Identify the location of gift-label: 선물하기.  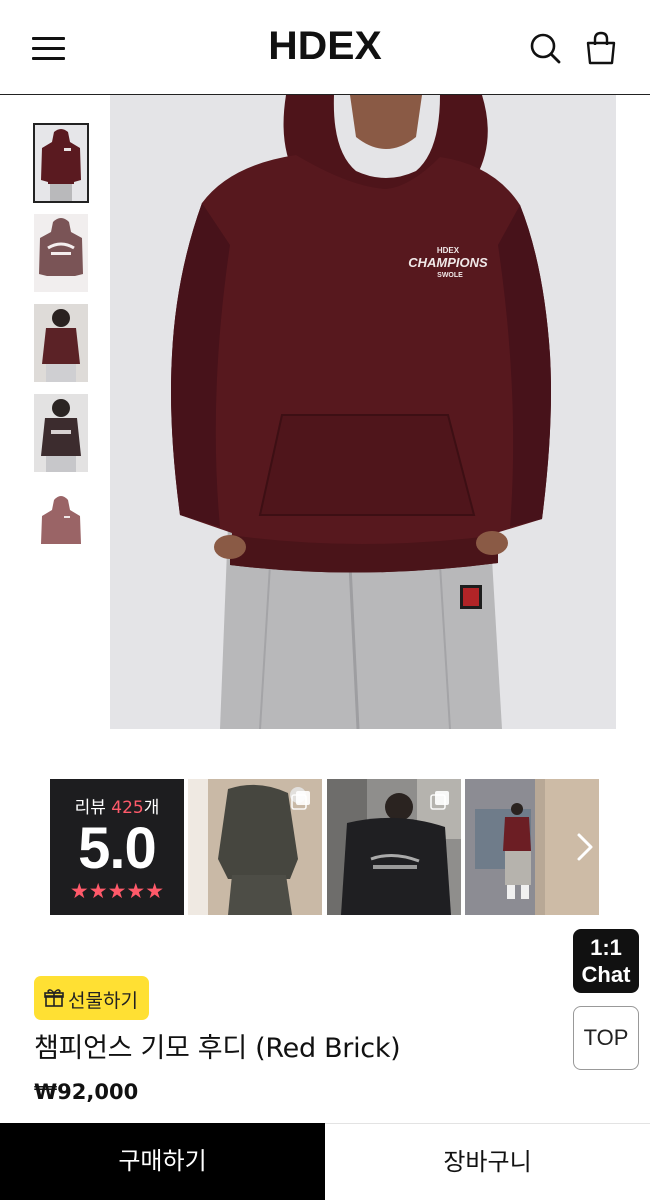
(103, 1001).